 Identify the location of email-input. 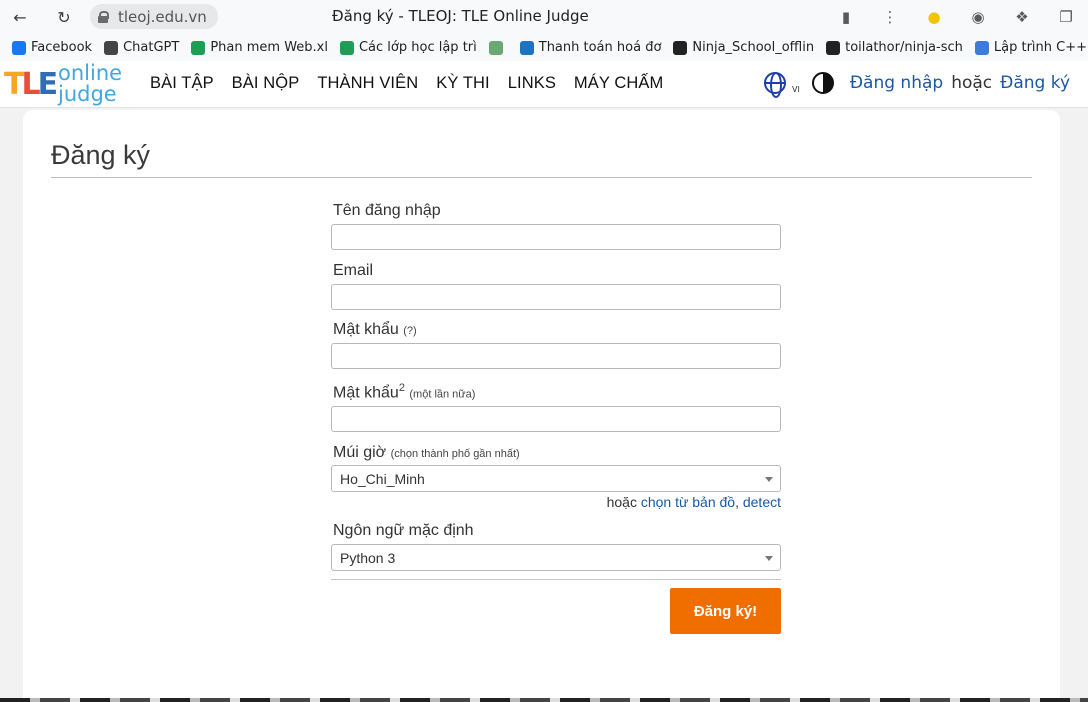
(556, 297).